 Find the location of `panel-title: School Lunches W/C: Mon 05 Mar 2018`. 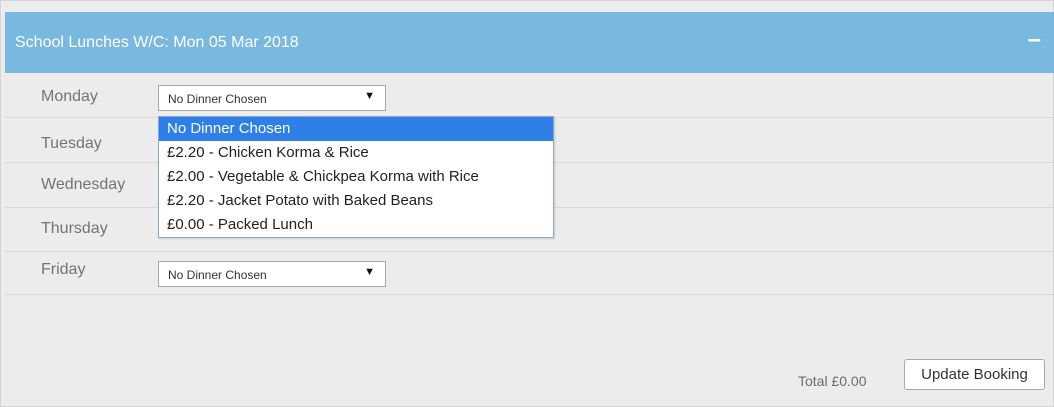

panel-title: School Lunches W/C: Mon 05 Mar 2018 is located at coordinates (157, 42).